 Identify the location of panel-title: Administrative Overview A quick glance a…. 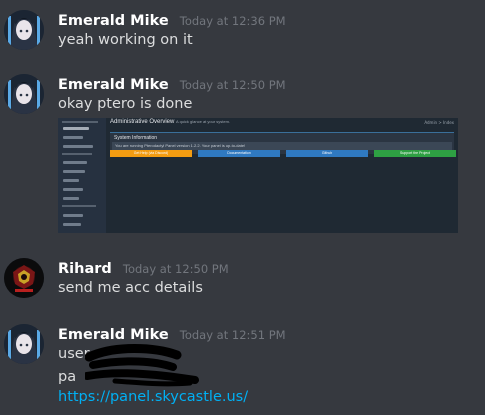
(170, 122).